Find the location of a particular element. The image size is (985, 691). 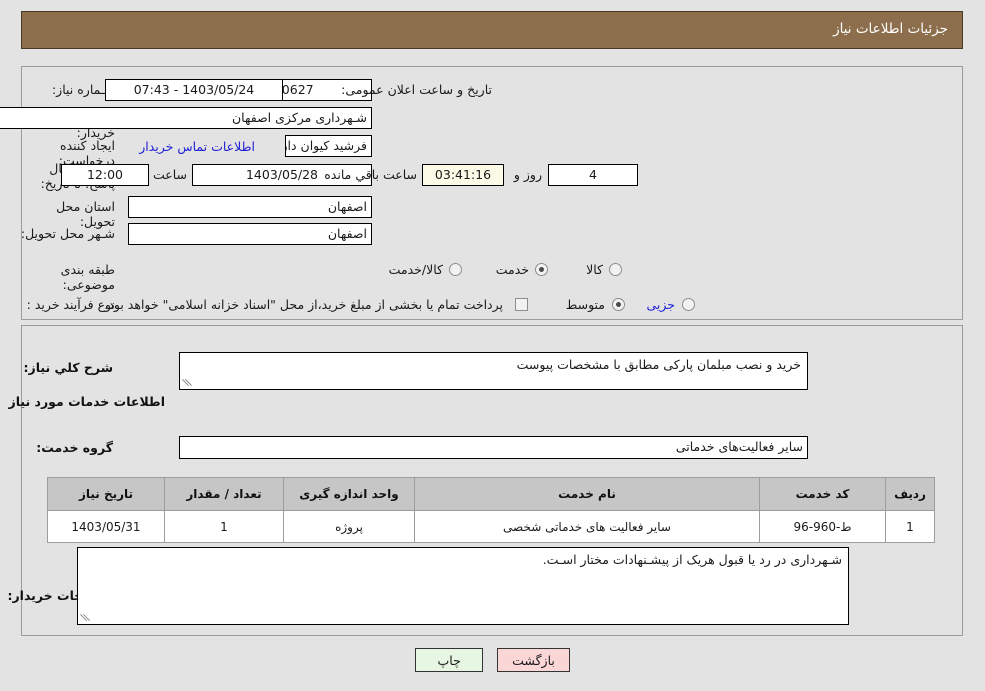

back-button: بازگشت is located at coordinates (533, 660).